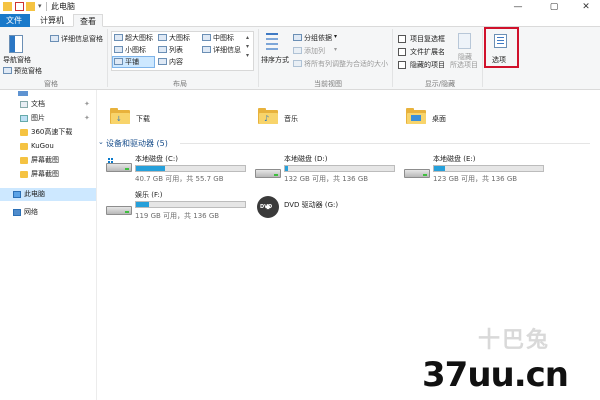 This screenshot has width=600, height=400. I want to click on tab-view: 查看, so click(88, 20).